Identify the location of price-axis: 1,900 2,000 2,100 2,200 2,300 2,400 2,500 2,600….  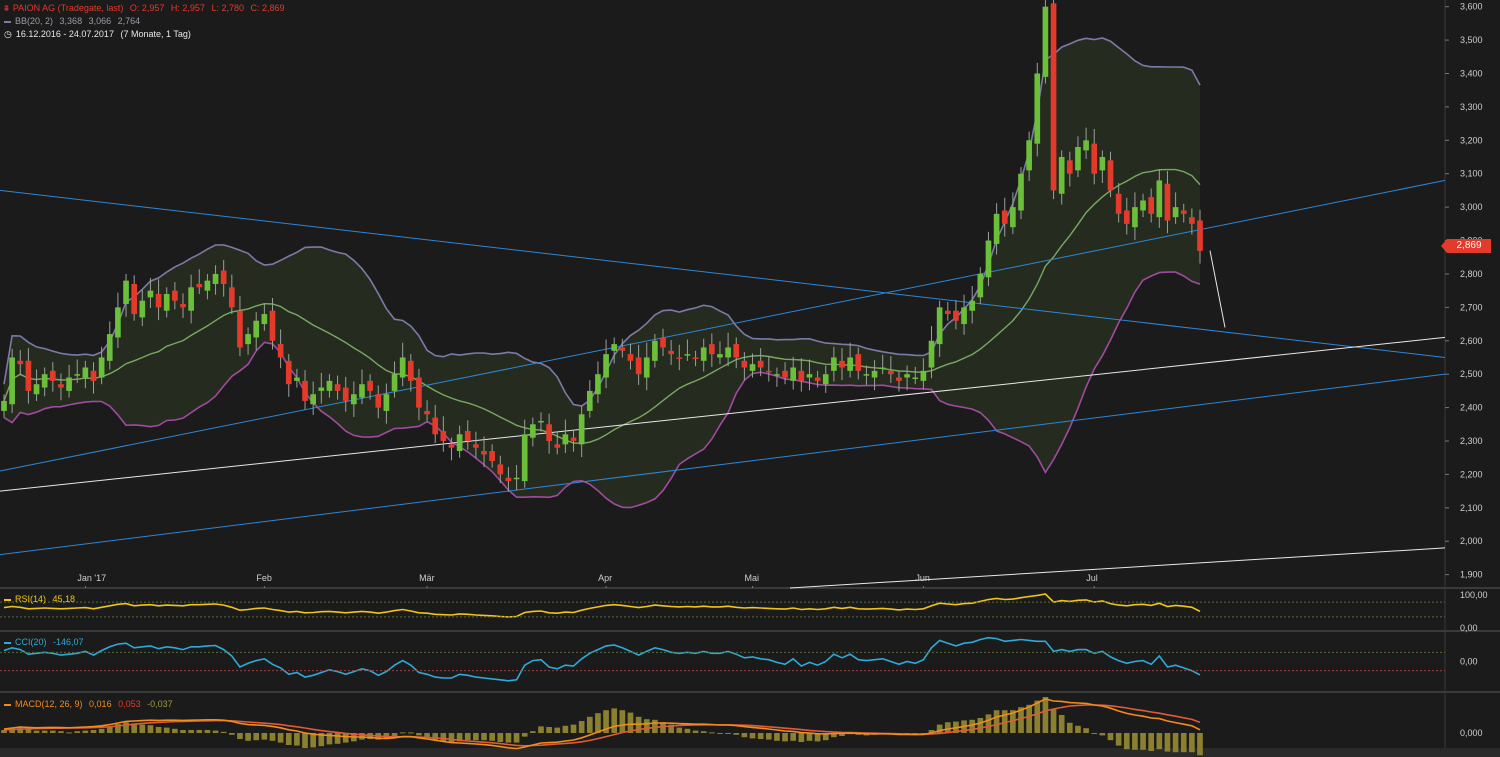
(1464, 291).